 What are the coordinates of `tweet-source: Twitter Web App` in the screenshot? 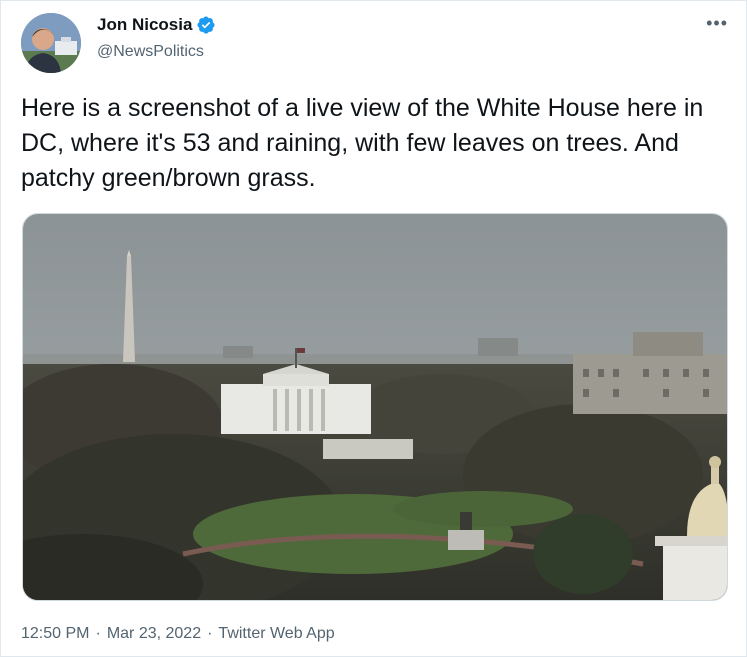 It's located at (276, 634).